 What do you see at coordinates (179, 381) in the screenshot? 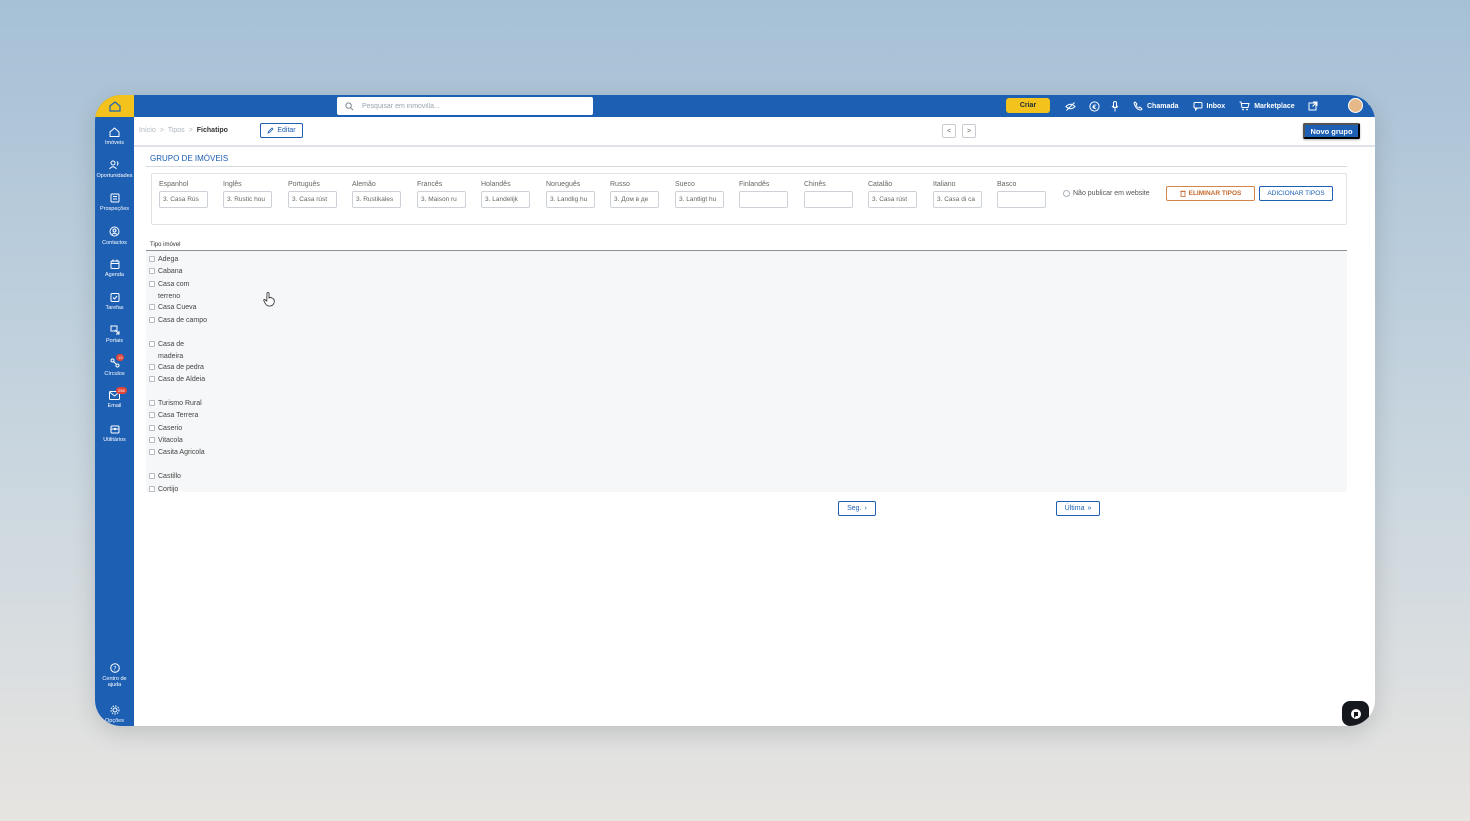
I see `list-item: Casa de Aldeia` at bounding box center [179, 381].